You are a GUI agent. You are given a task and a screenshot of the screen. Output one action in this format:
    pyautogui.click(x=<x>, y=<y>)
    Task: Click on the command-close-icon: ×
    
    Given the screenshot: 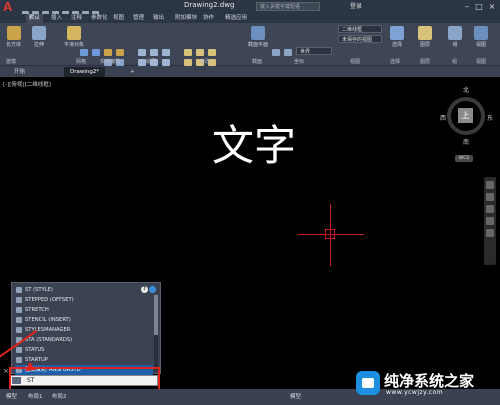 What is the action you would take?
    pyautogui.click(x=6, y=371)
    